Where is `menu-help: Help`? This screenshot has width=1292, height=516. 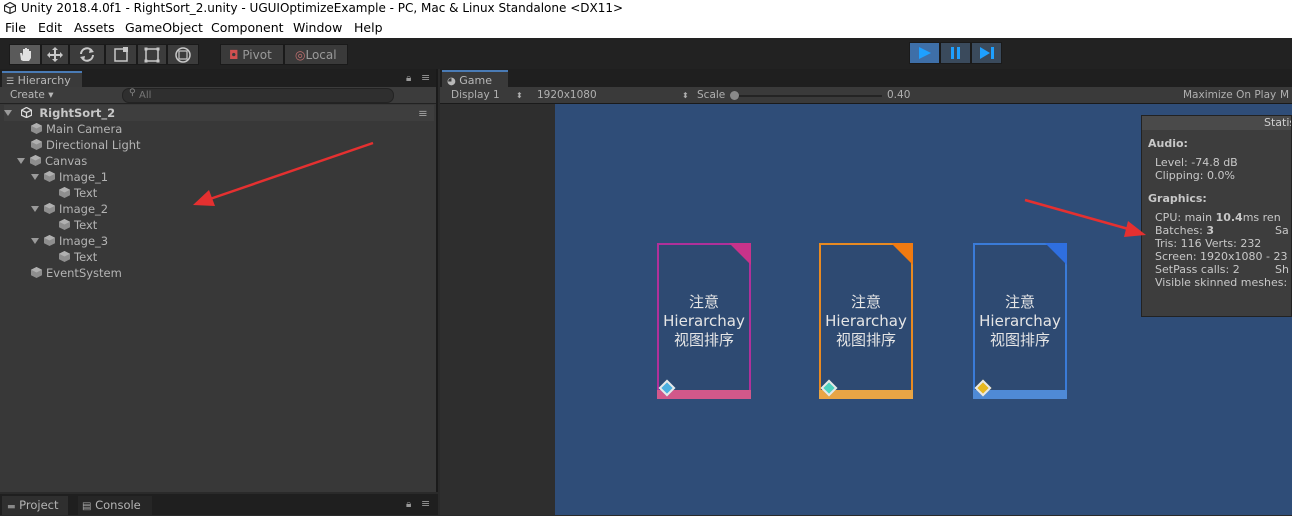
menu-help: Help is located at coordinates (368, 27).